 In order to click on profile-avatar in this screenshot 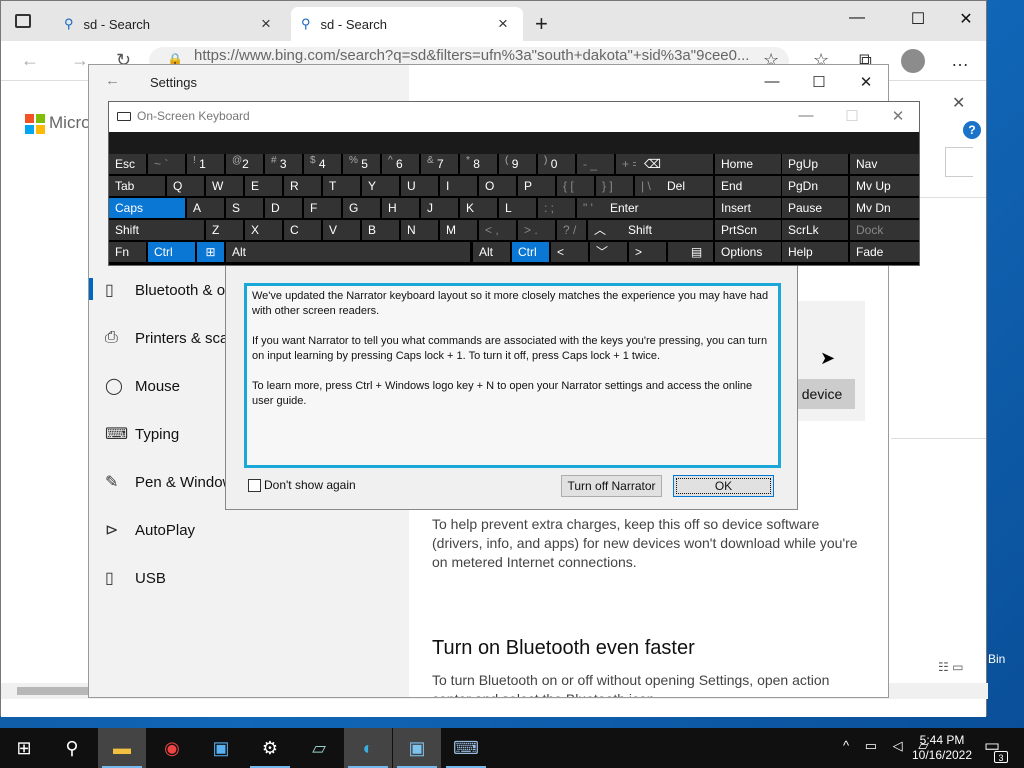, I will do `click(913, 61)`.